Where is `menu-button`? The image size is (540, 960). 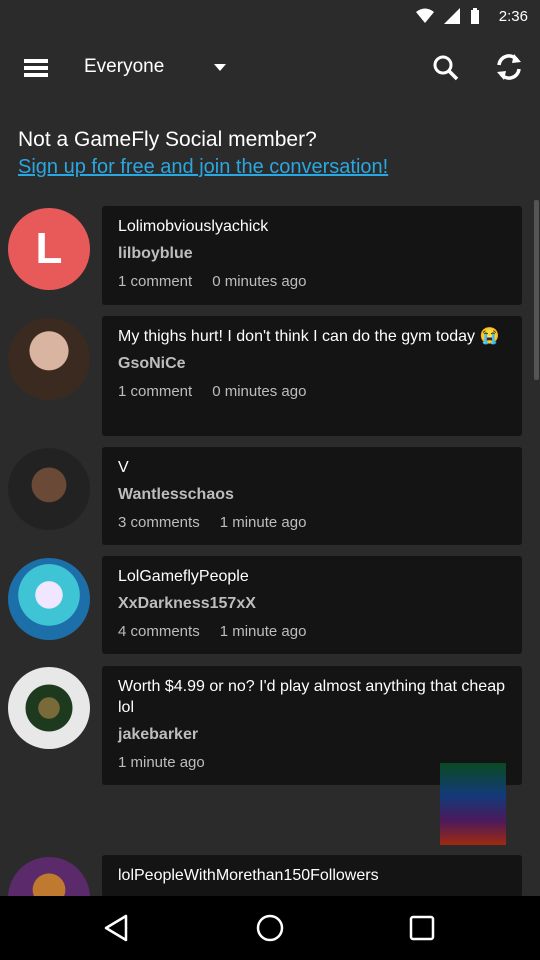 menu-button is located at coordinates (36, 68).